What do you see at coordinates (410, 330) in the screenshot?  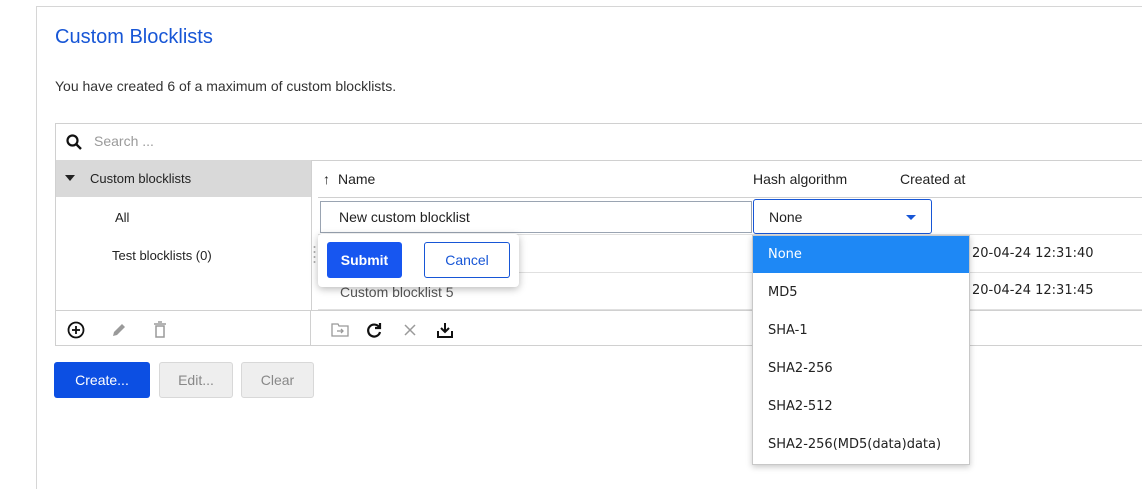 I see `close-icon` at bounding box center [410, 330].